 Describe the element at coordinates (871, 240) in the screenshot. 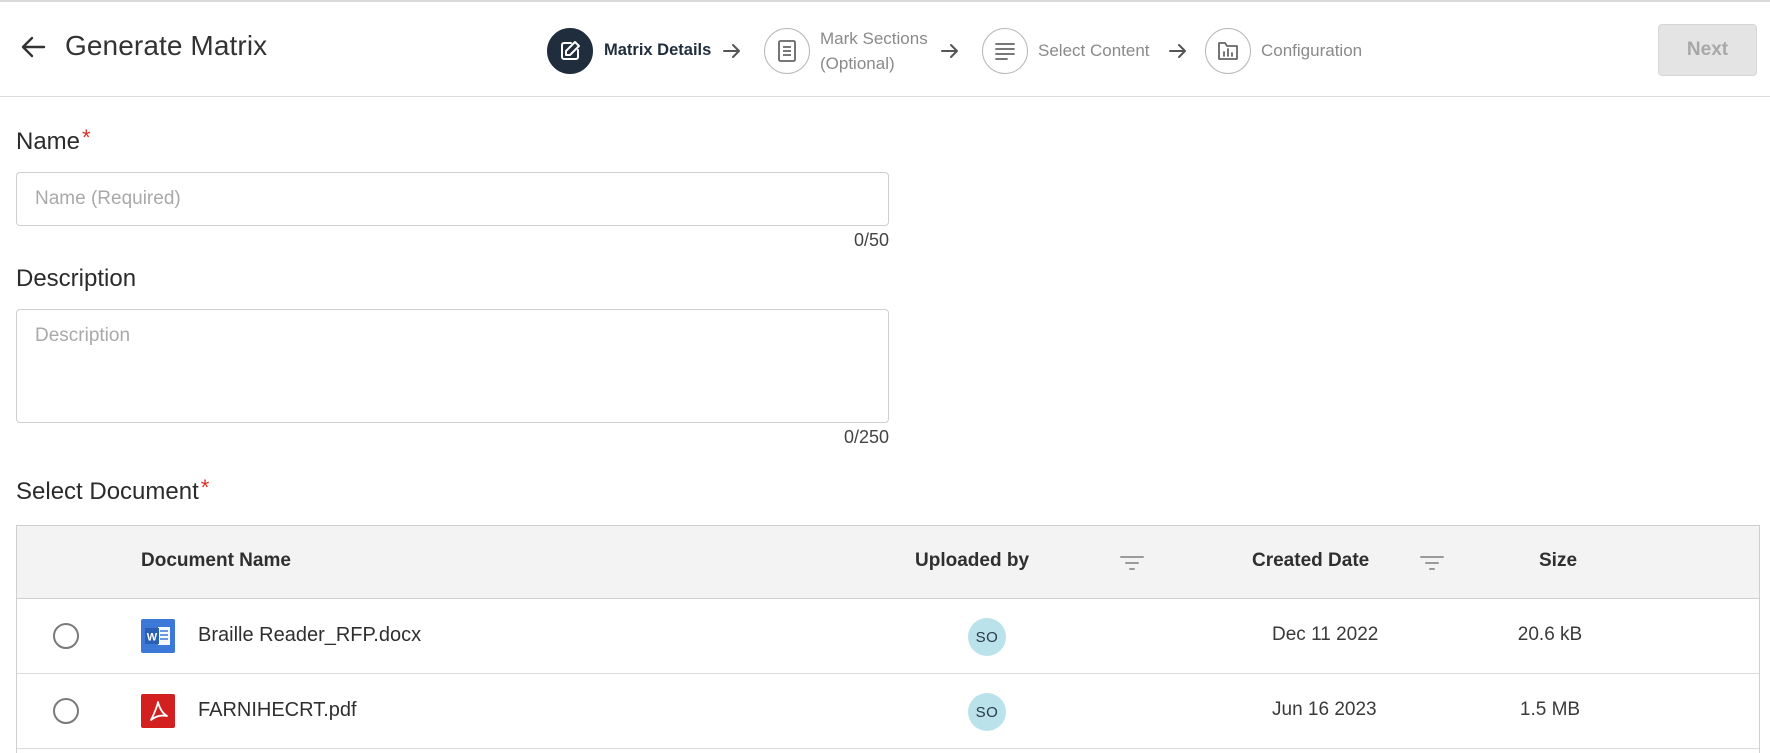

I see `name-char-counter: 0/50` at that location.